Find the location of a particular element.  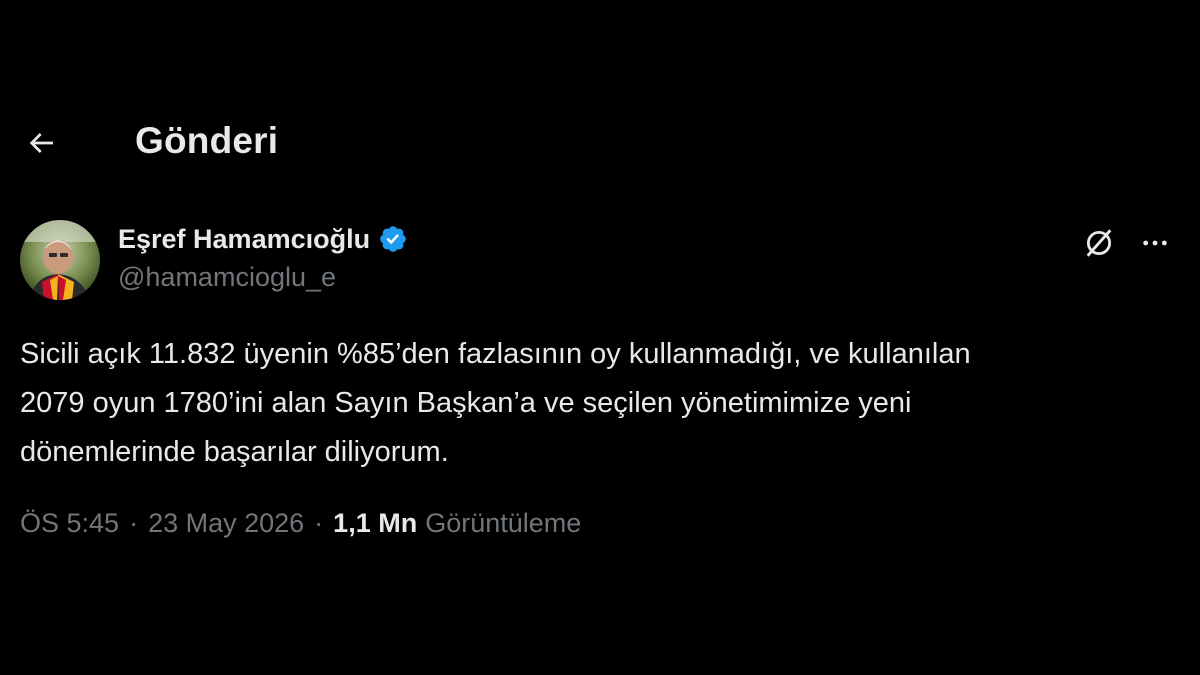

arrow-left-icon is located at coordinates (41, 143).